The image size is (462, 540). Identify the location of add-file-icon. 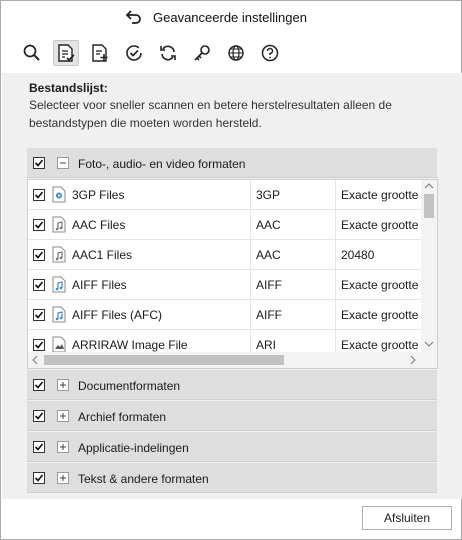
(100, 53).